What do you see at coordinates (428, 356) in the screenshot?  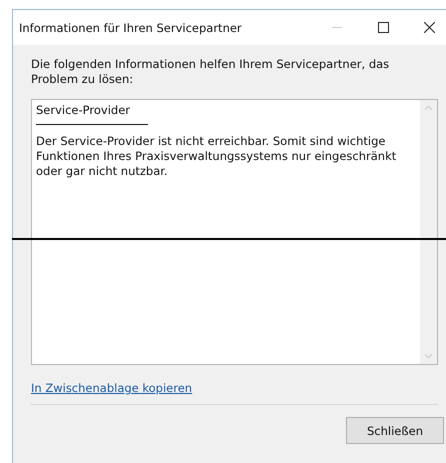 I see `scroll-down-icon` at bounding box center [428, 356].